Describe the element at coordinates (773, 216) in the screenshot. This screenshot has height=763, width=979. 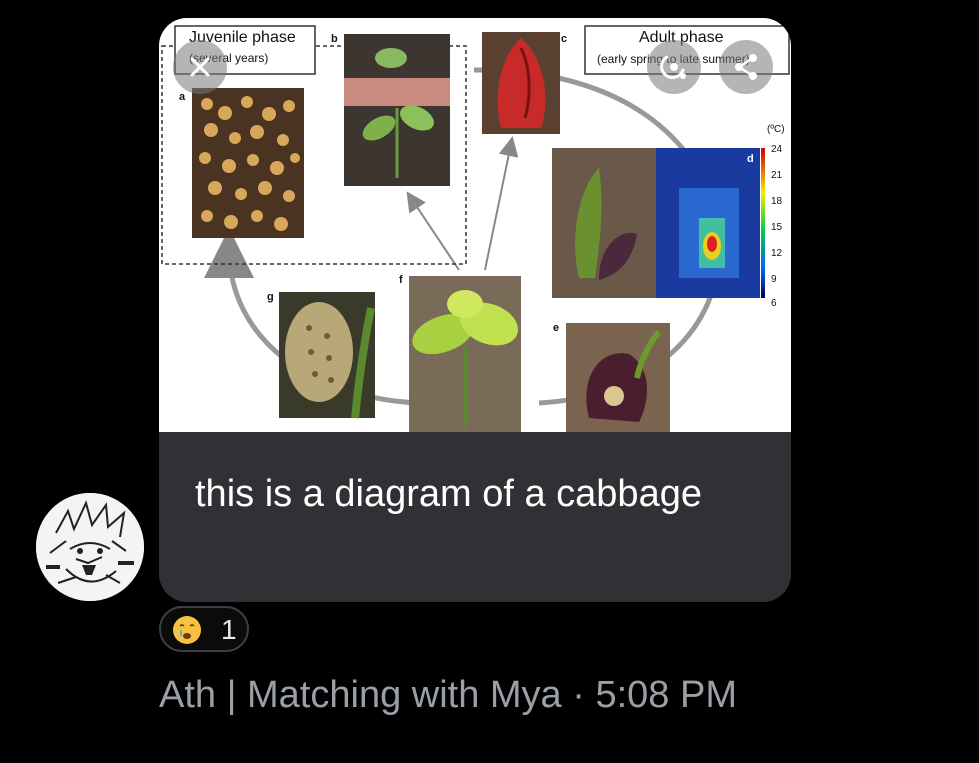
I see `temperature-scale: (ºC) 24 21 18 15 12 9 6` at that location.